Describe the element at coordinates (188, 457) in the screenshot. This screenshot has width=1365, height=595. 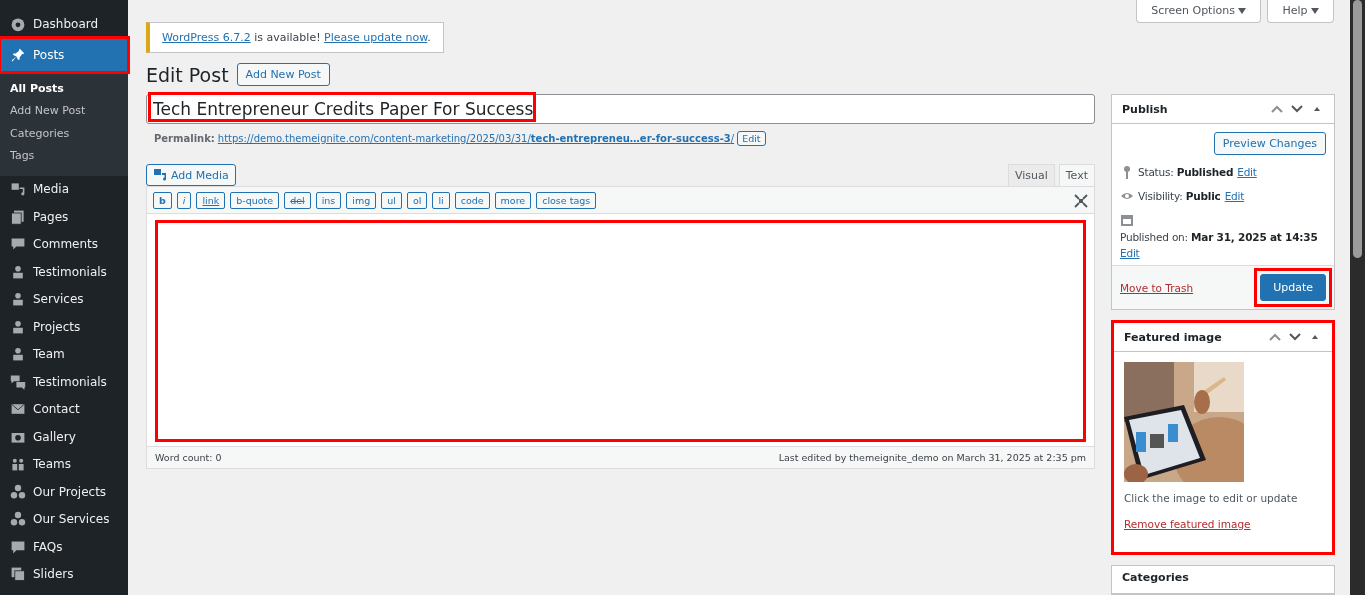
I see `word-count: Word count: 0` at that location.